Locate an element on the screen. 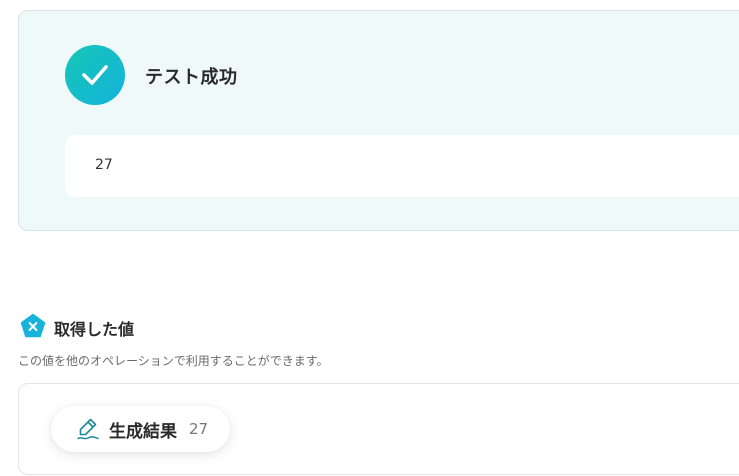  value-chip-value: 27 is located at coordinates (199, 429).